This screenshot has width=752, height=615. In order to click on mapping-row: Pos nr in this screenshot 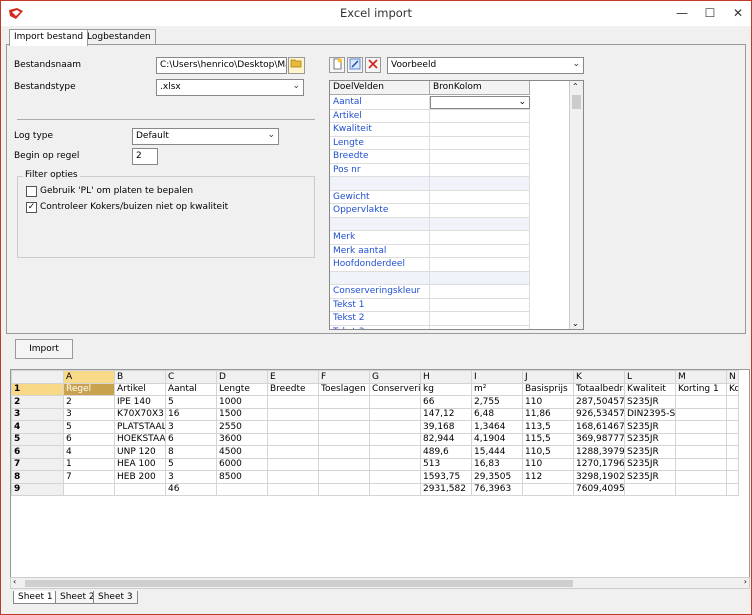, I will do `click(430, 170)`.